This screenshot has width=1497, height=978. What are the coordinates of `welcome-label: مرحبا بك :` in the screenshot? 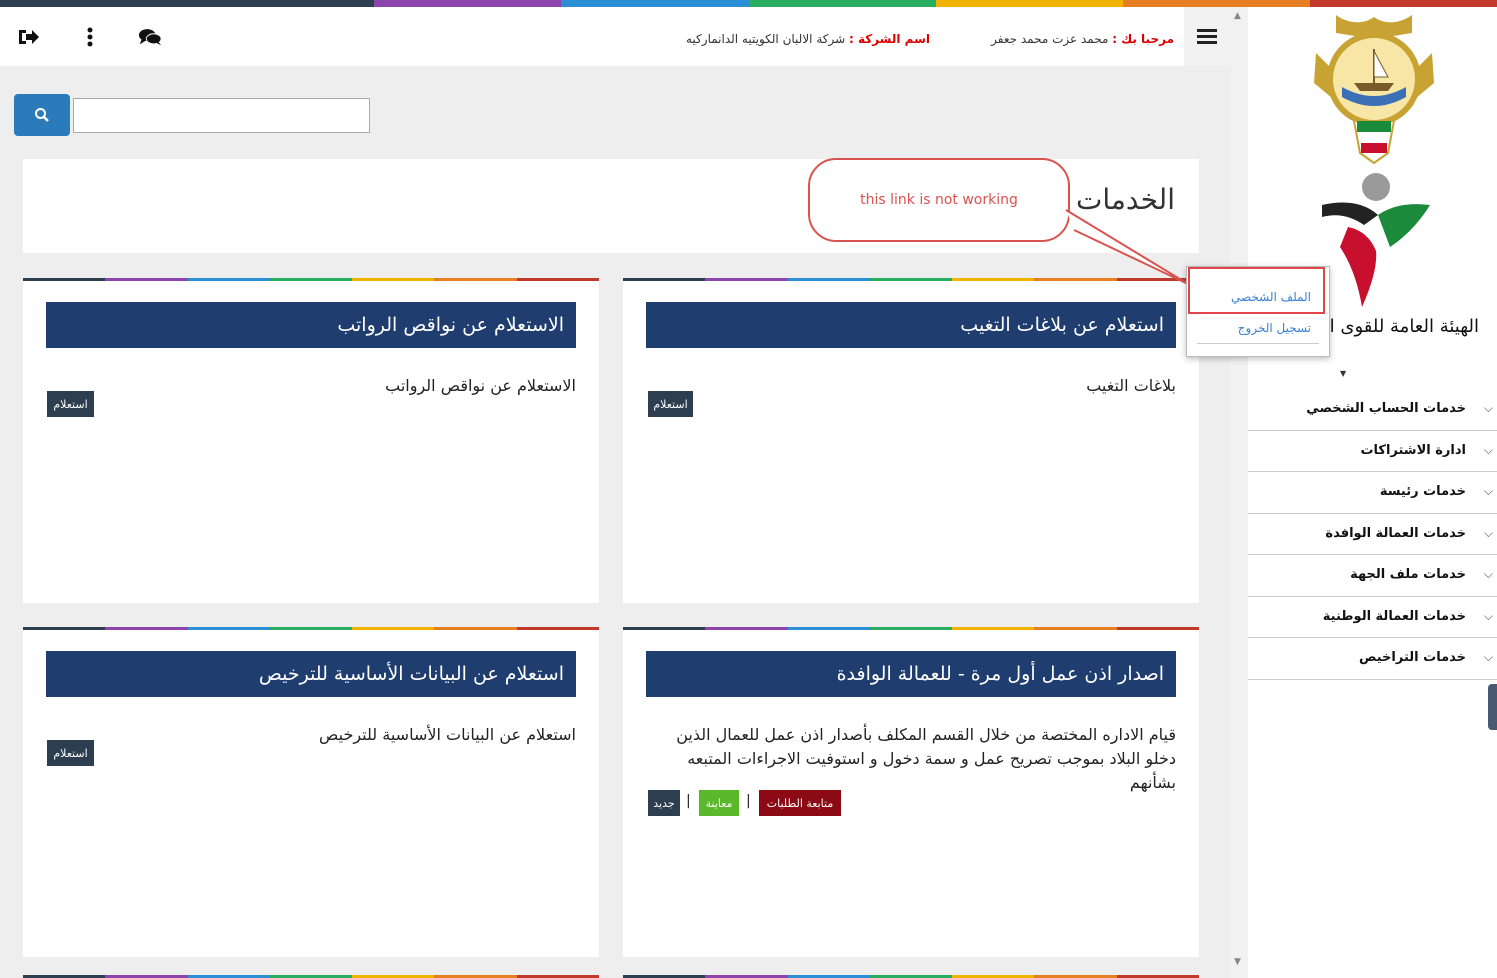 It's located at (1143, 39).